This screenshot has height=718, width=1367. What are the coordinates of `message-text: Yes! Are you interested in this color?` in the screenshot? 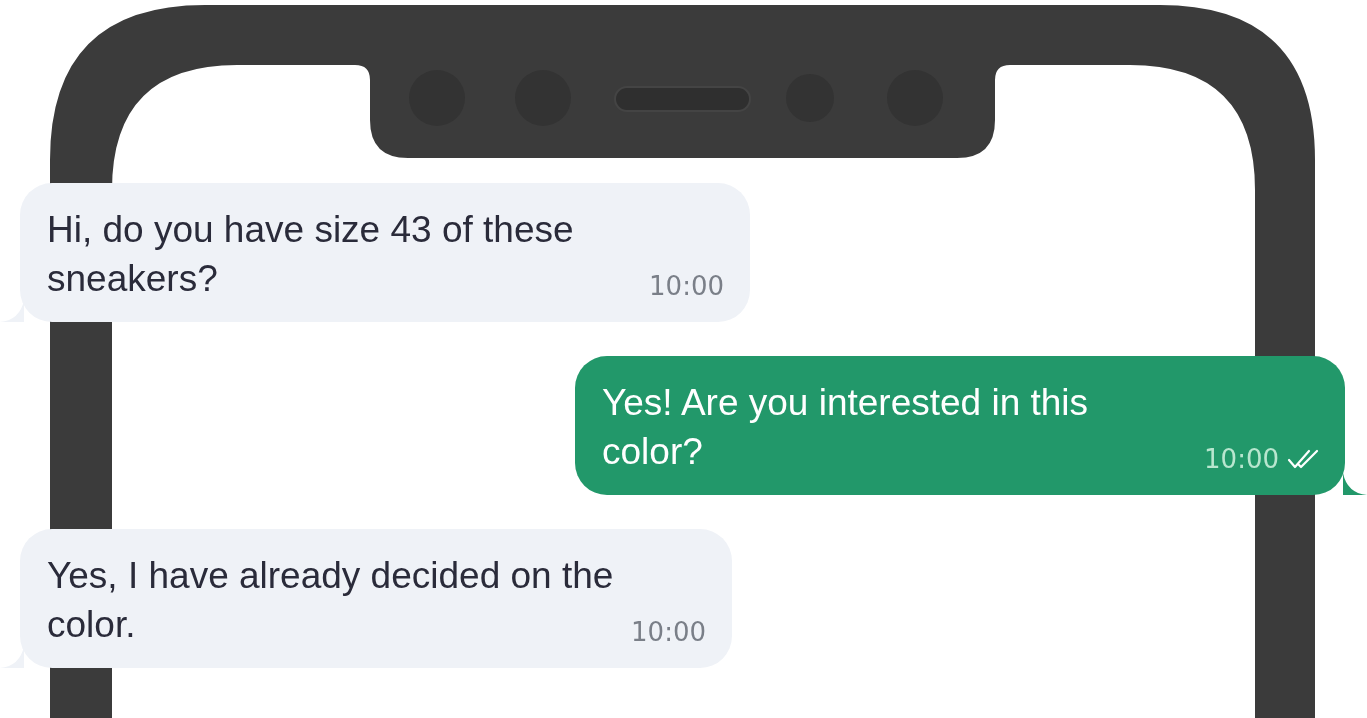 It's located at (846, 427).